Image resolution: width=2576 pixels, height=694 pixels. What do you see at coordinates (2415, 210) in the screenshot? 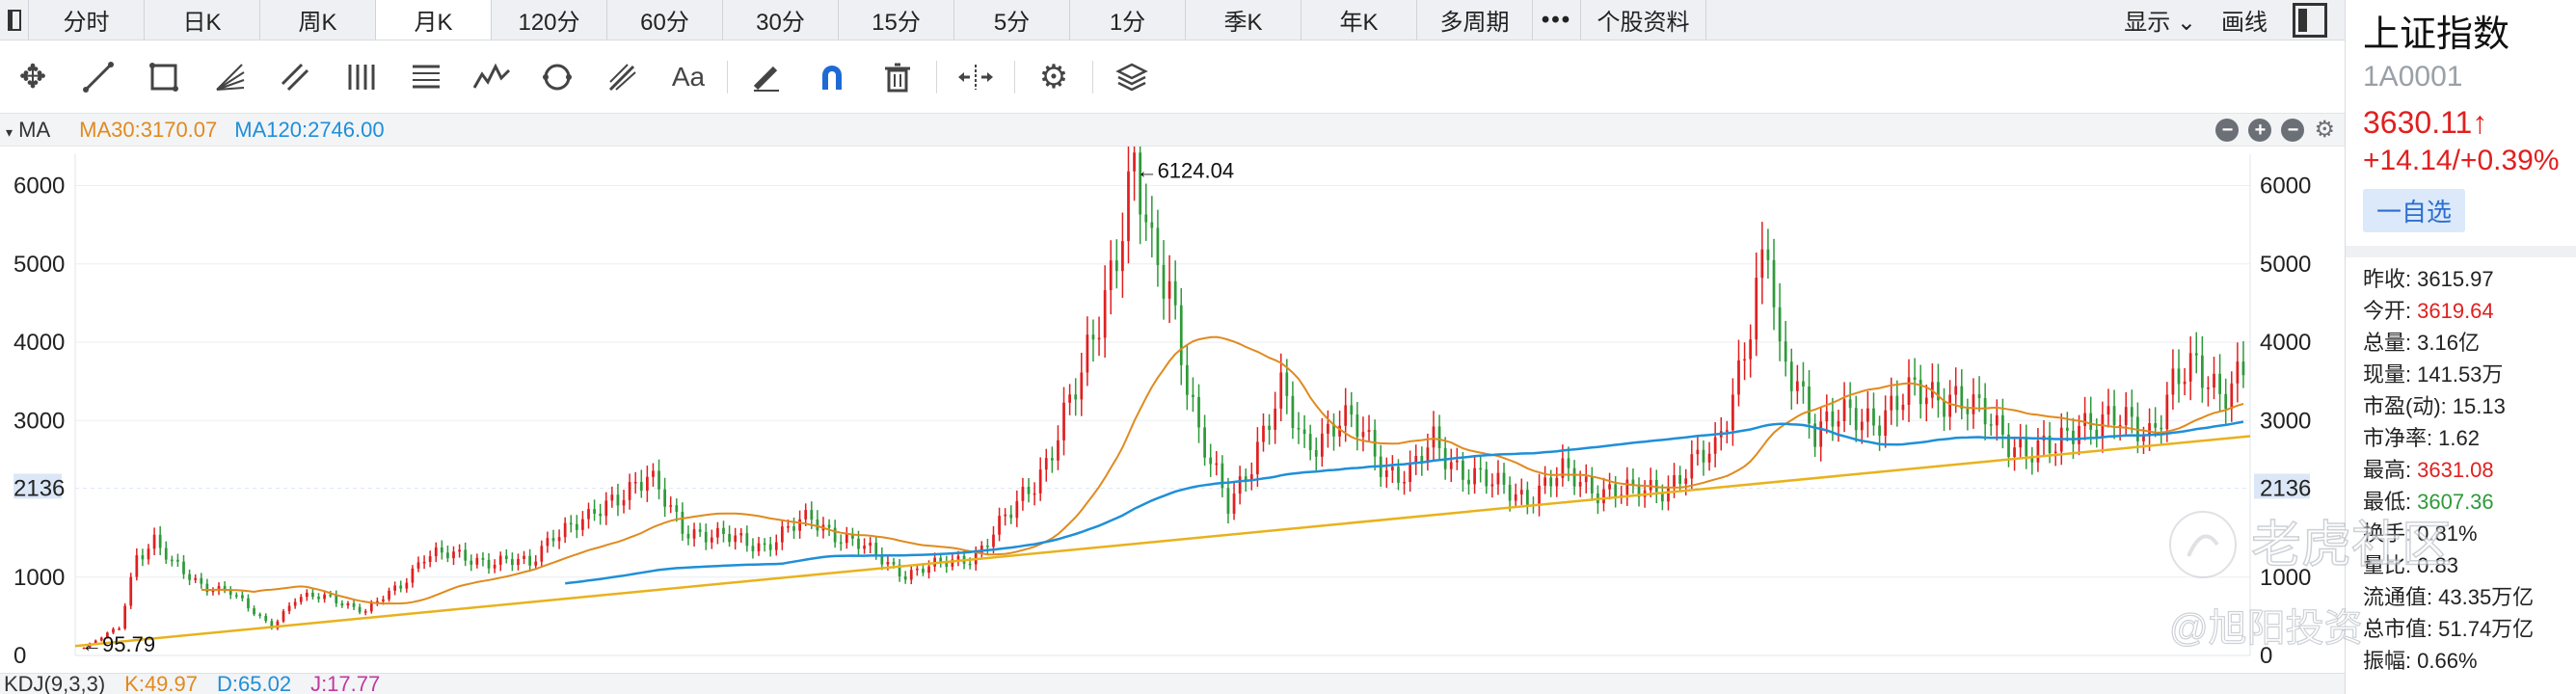
I see `add-watchlist-button: 一自选` at bounding box center [2415, 210].